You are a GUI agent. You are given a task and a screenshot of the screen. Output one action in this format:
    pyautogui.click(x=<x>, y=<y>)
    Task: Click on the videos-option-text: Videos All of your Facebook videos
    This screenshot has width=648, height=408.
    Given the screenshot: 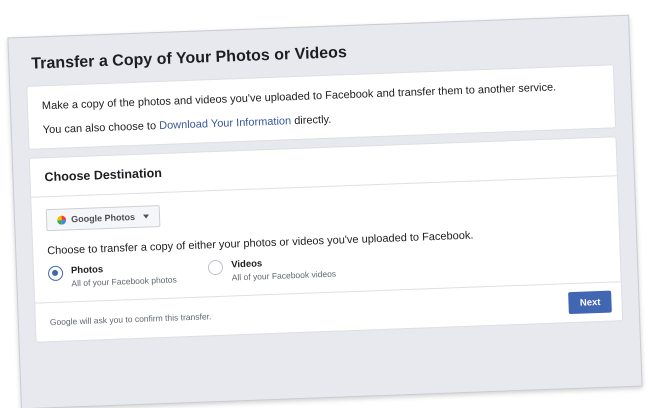 What is the action you would take?
    pyautogui.click(x=283, y=269)
    